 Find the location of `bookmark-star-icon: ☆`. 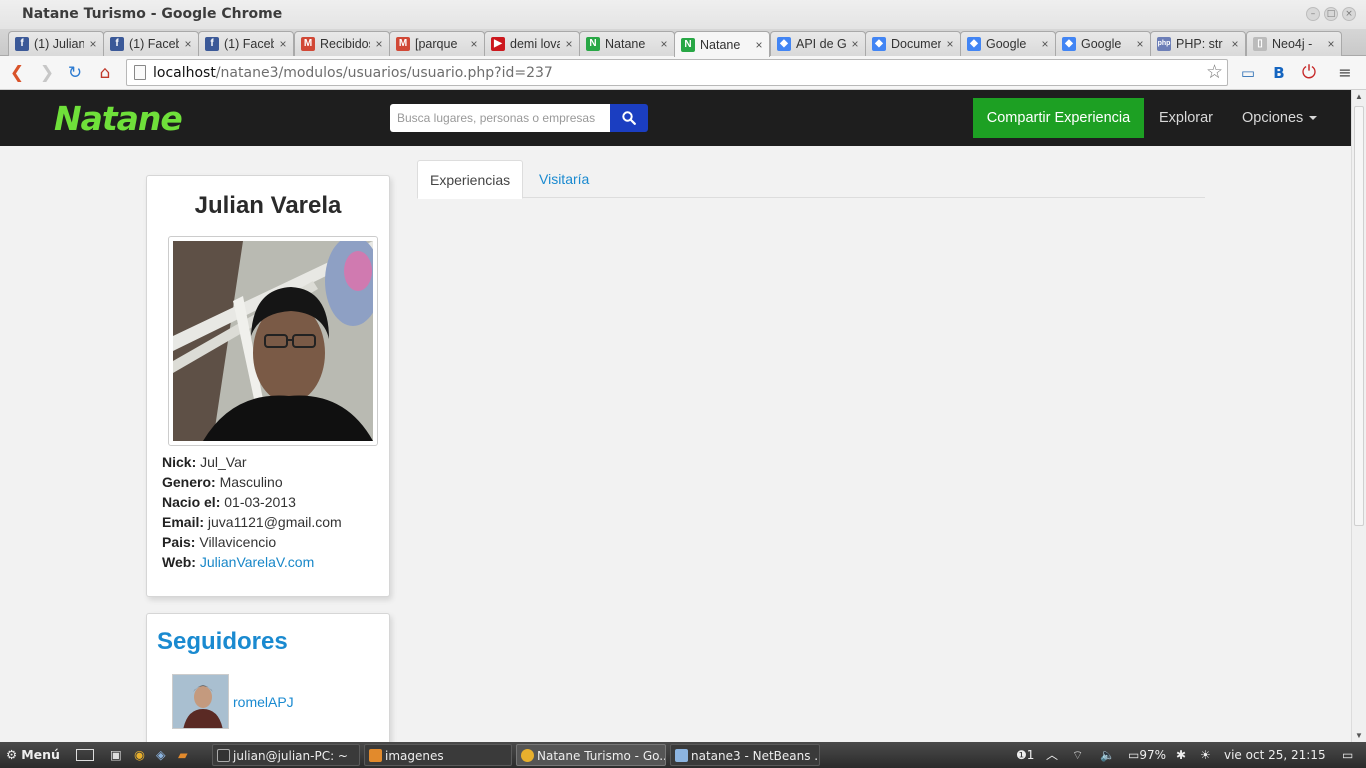

bookmark-star-icon: ☆ is located at coordinates (1214, 72).